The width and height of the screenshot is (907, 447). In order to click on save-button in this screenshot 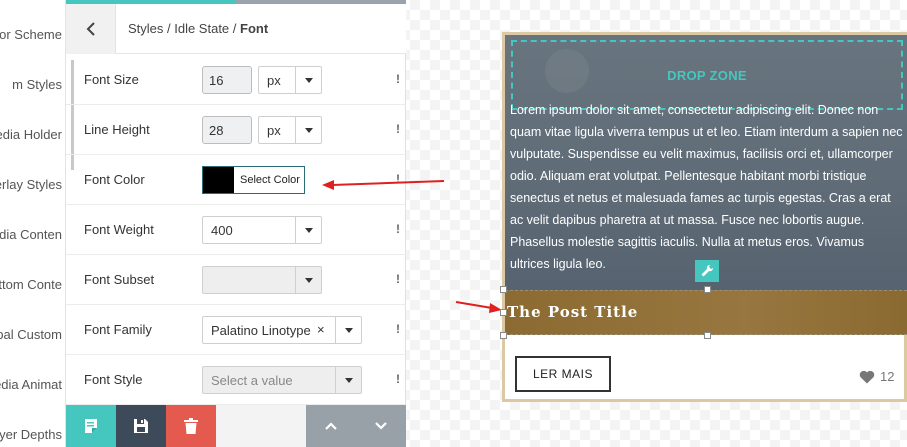, I will do `click(141, 426)`.